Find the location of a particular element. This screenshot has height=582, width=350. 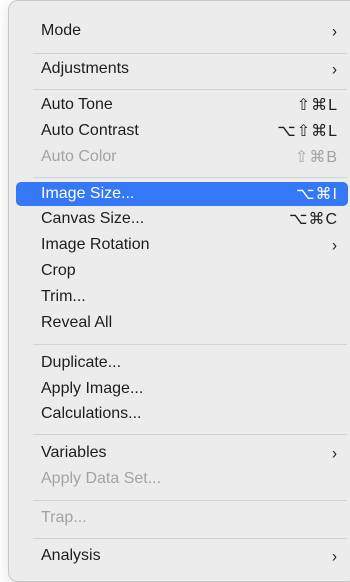

menu-item-label: Reveal All is located at coordinates (77, 322).